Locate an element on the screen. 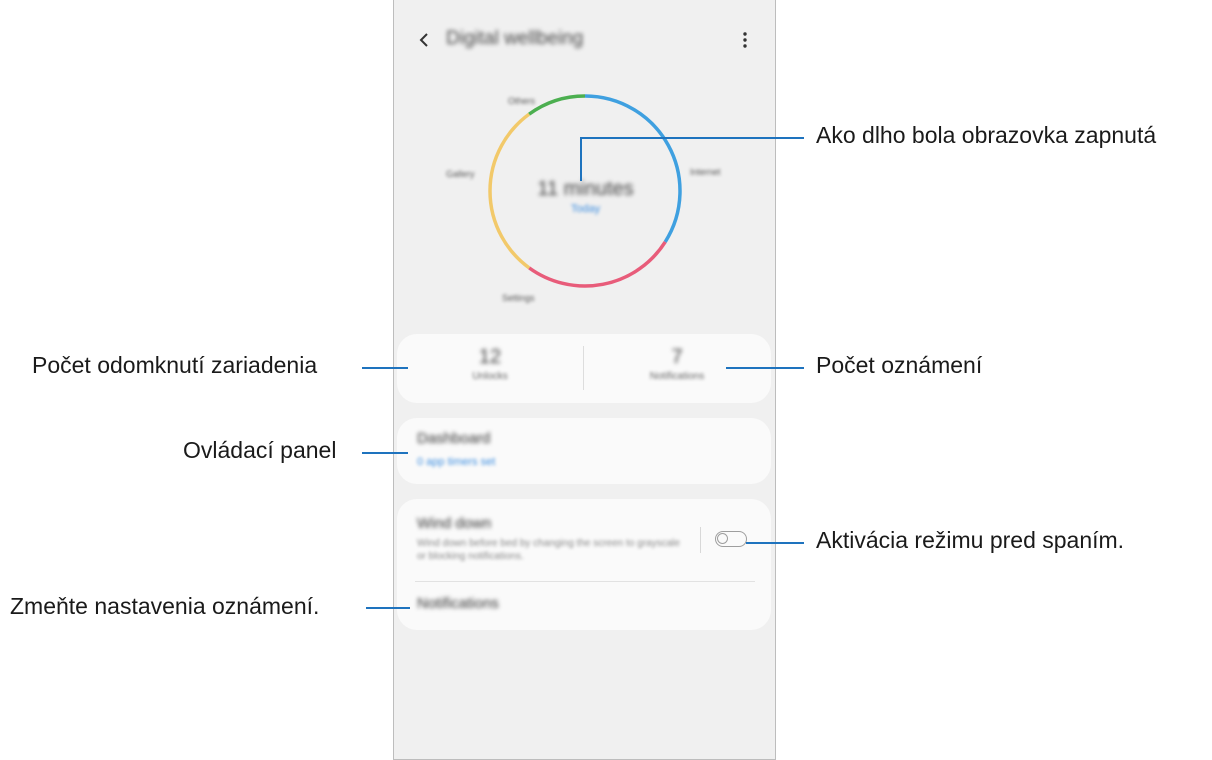 The image size is (1212, 760). more-options-icon is located at coordinates (745, 40).